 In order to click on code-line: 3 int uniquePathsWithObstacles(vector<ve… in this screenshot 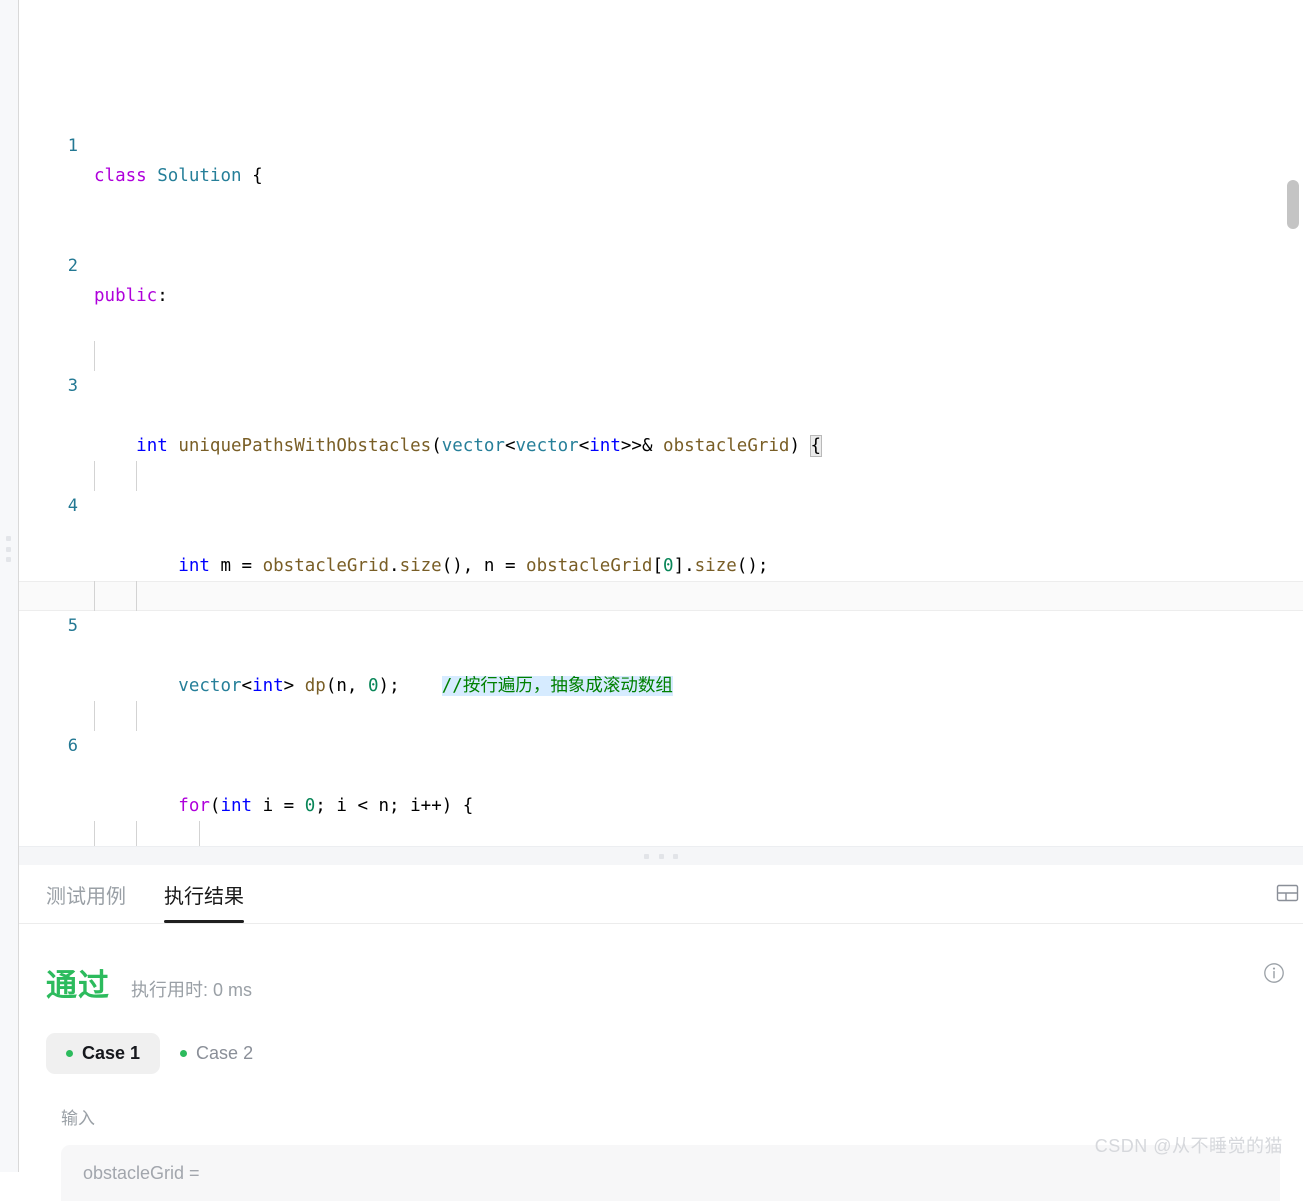, I will do `click(661, 399)`.